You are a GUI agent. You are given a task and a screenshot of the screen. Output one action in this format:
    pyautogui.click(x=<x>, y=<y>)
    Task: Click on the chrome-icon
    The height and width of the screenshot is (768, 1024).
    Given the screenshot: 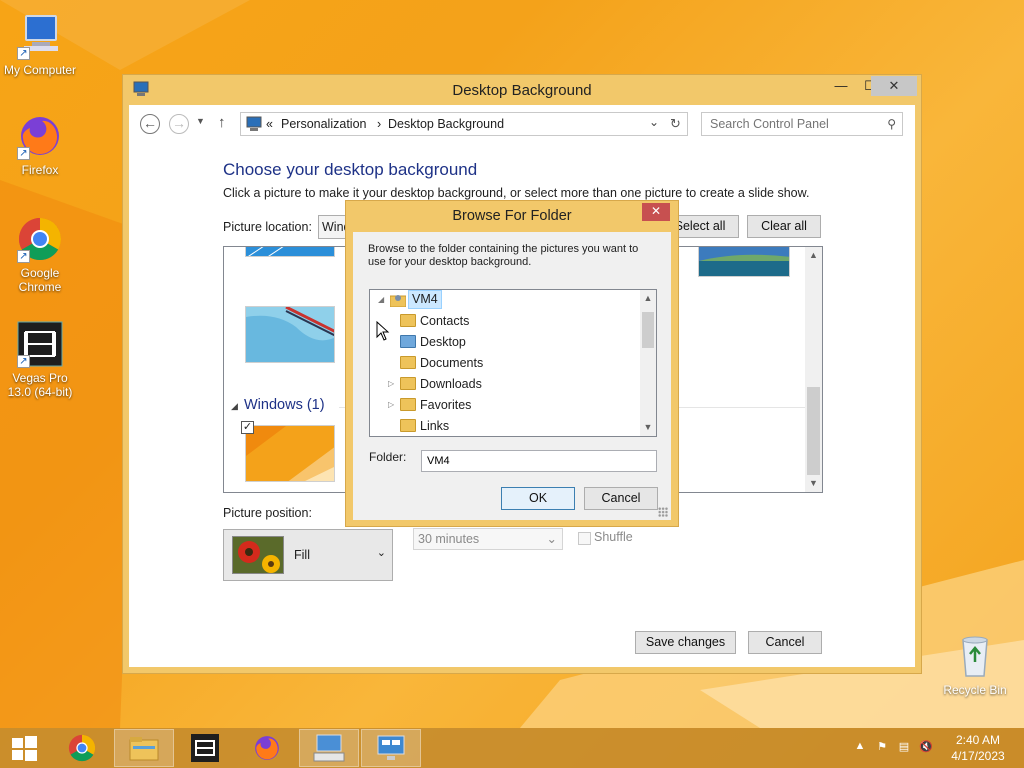 What is the action you would take?
    pyautogui.click(x=82, y=748)
    